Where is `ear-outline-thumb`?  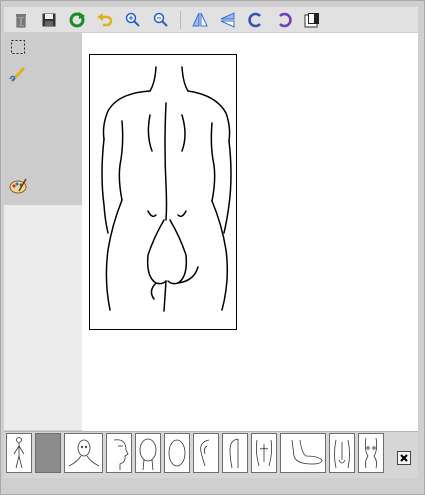
ear-outline-thumb is located at coordinates (235, 453).